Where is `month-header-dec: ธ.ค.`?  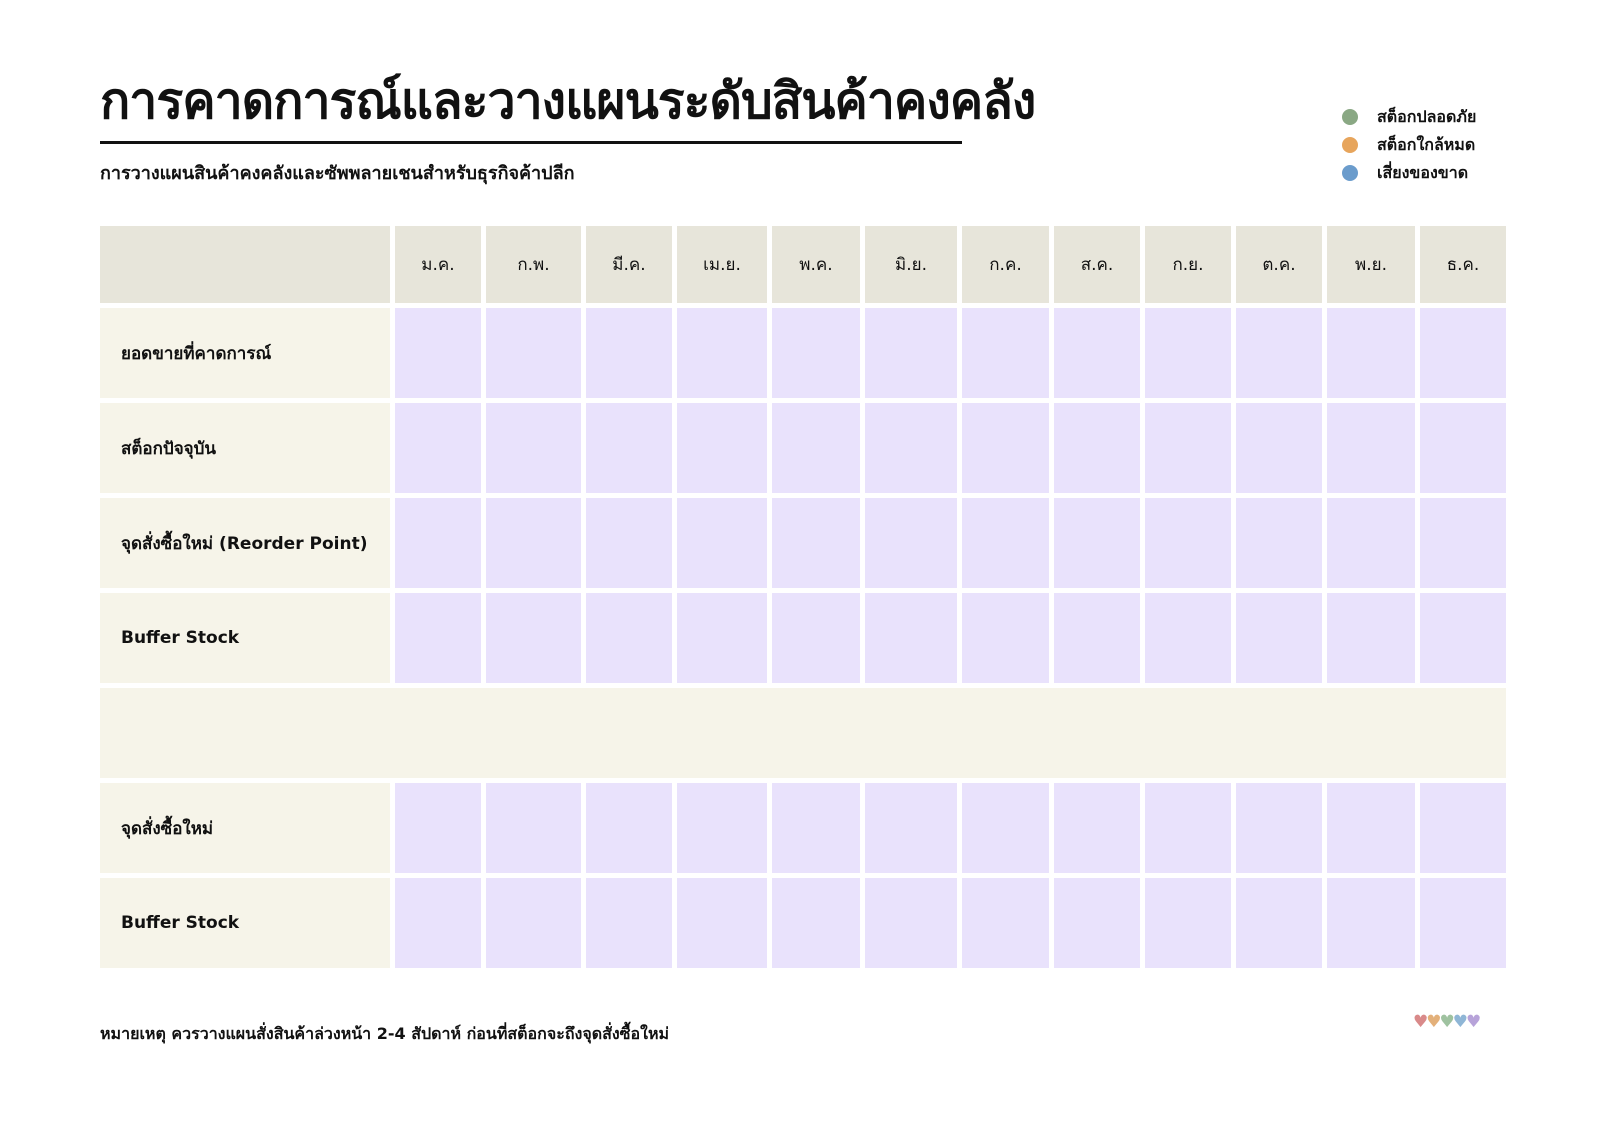
month-header-dec: ธ.ค. is located at coordinates (1463, 264).